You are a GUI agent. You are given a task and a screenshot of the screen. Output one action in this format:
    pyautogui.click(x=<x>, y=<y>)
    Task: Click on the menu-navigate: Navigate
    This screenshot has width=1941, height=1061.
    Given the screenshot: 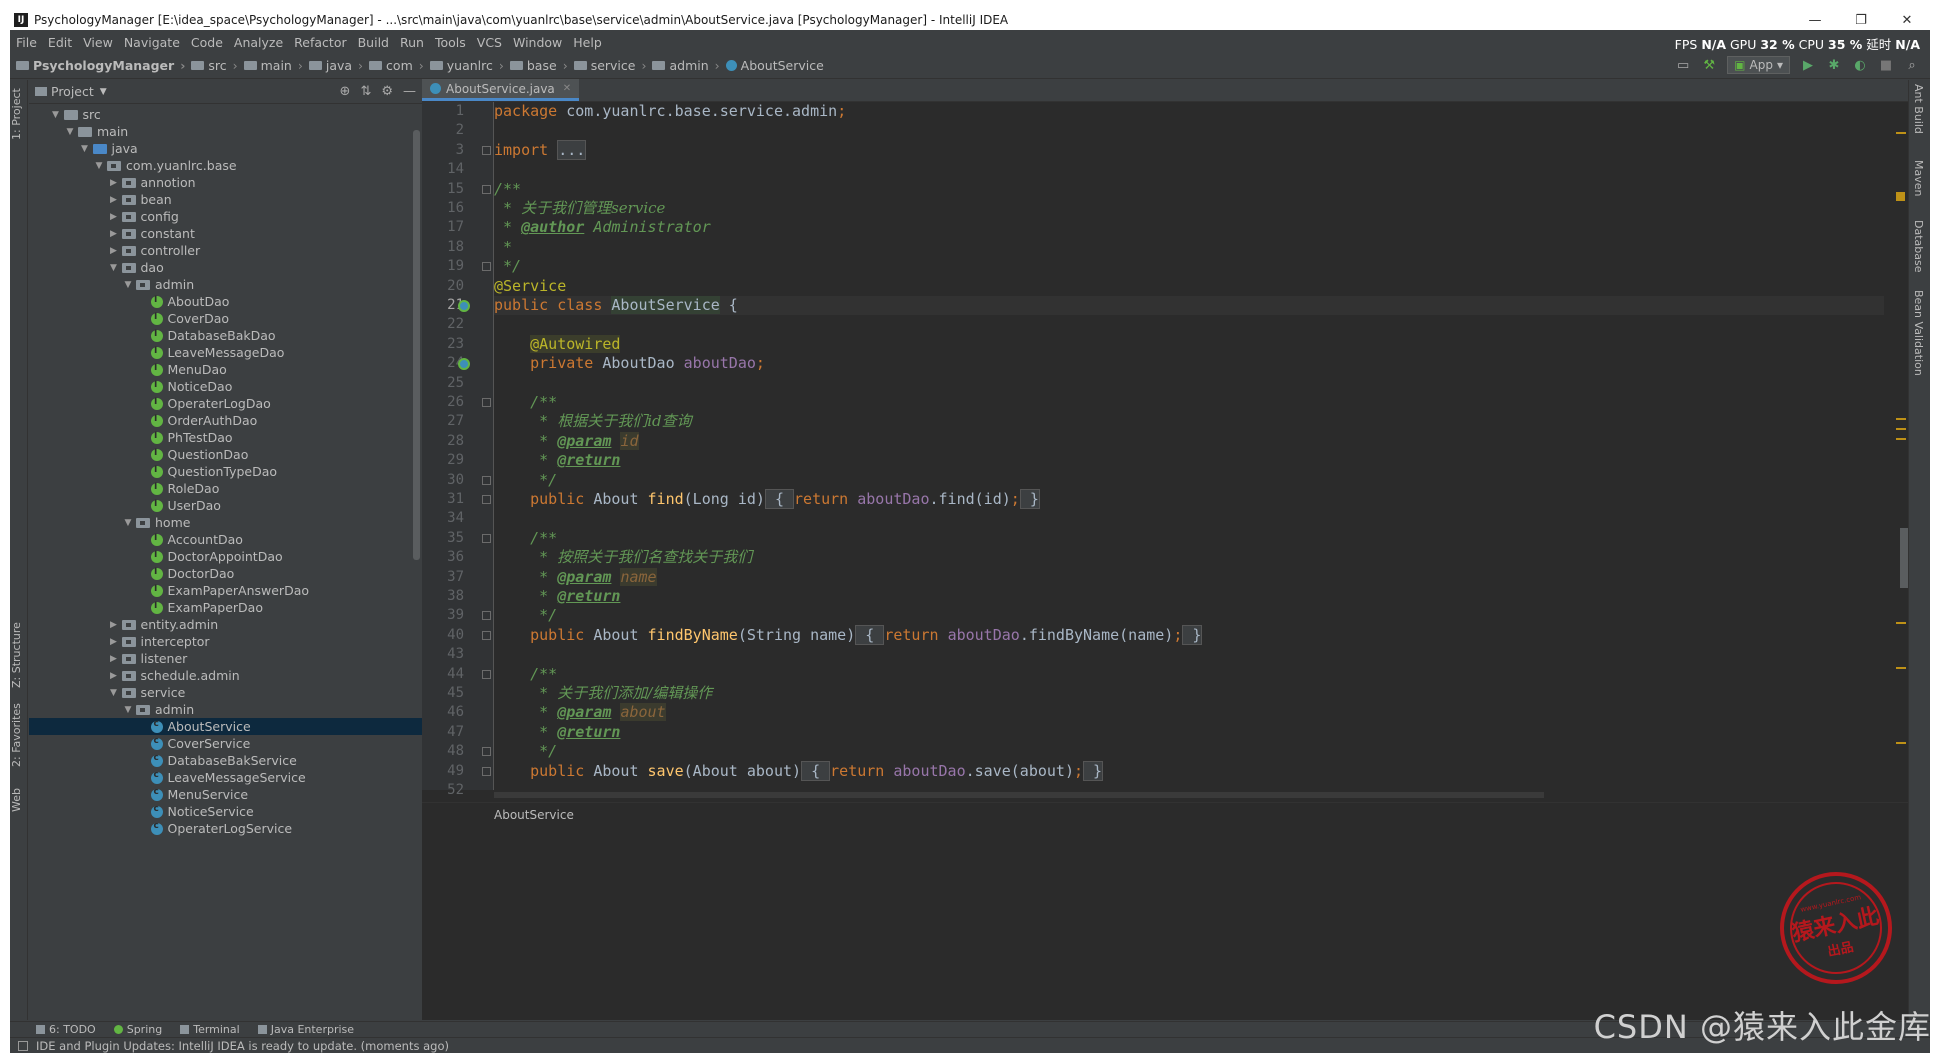 What is the action you would take?
    pyautogui.click(x=152, y=42)
    